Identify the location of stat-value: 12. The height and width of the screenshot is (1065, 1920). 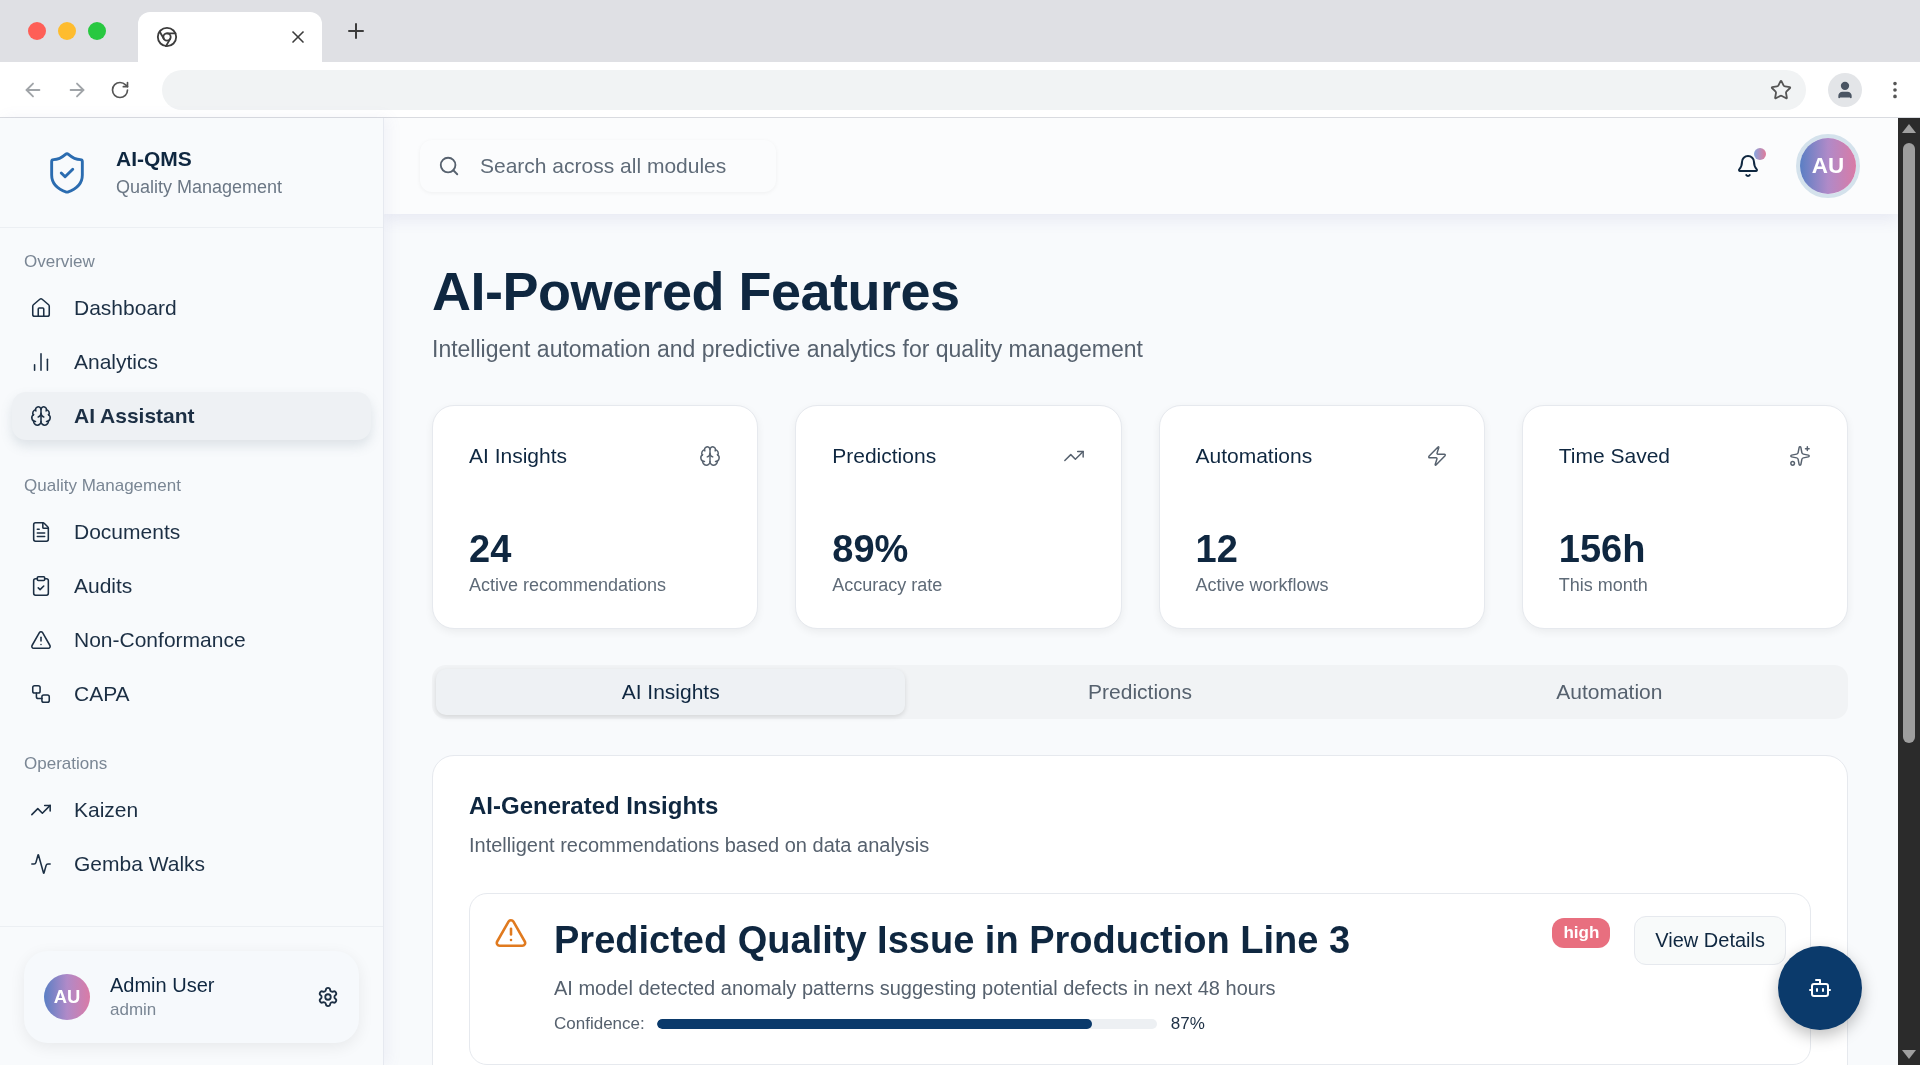
(1217, 549).